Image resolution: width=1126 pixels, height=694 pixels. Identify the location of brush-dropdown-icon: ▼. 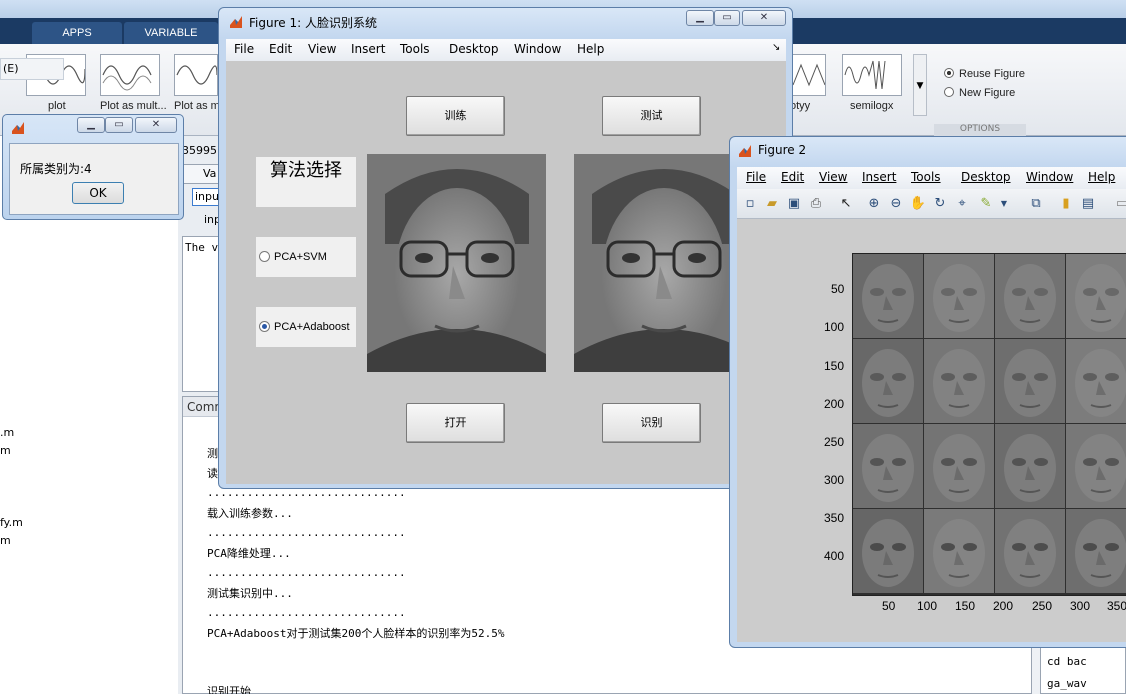
(1004, 204).